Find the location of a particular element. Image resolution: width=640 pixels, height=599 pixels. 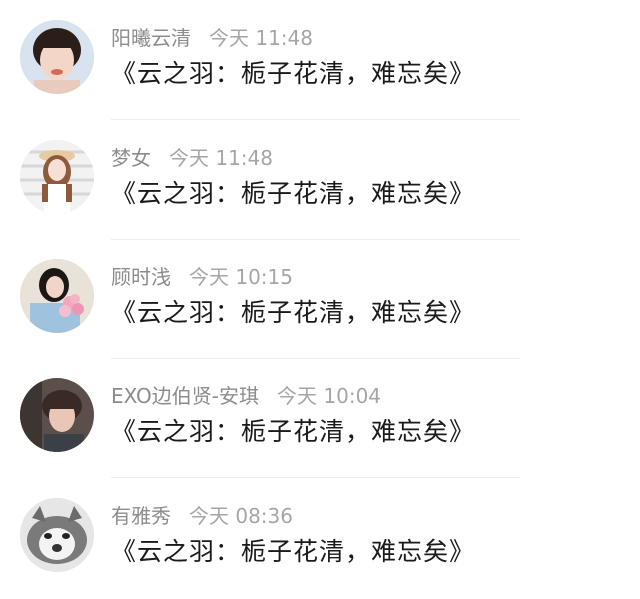

username: 顾时浅 is located at coordinates (141, 277).